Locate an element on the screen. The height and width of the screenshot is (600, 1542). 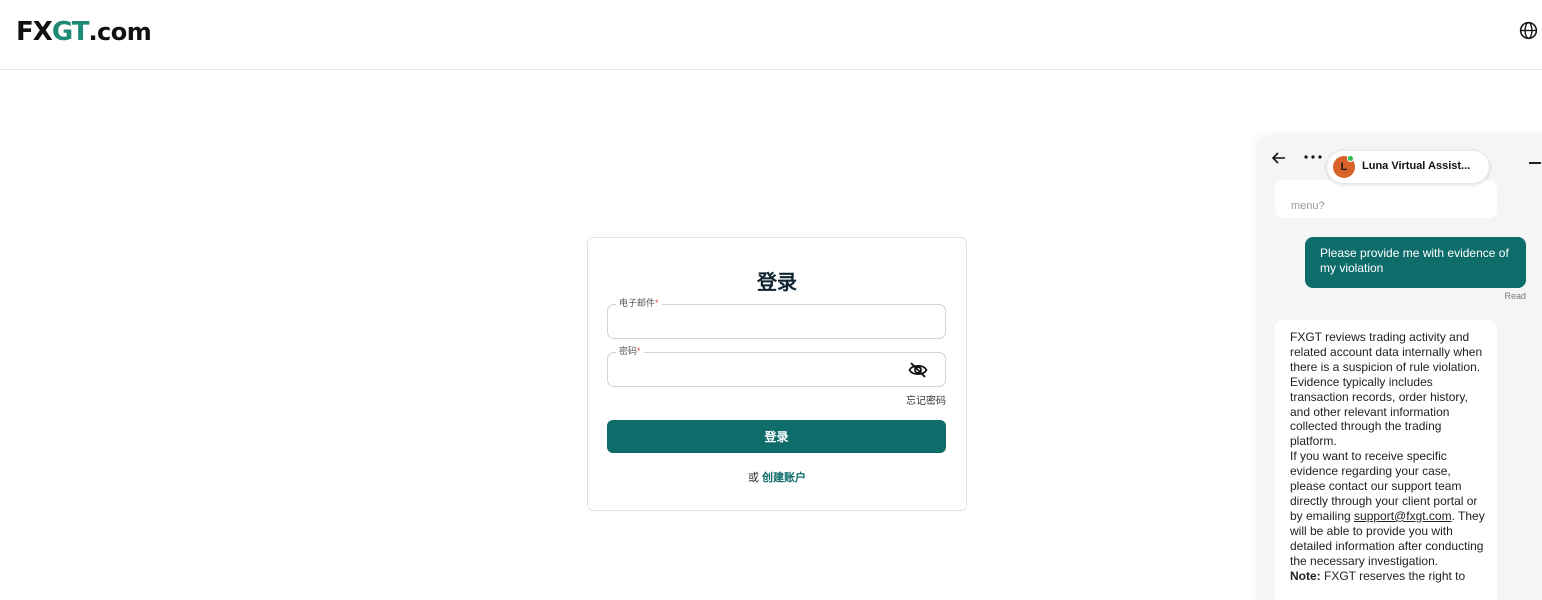
eye-slash-icon is located at coordinates (918, 370).